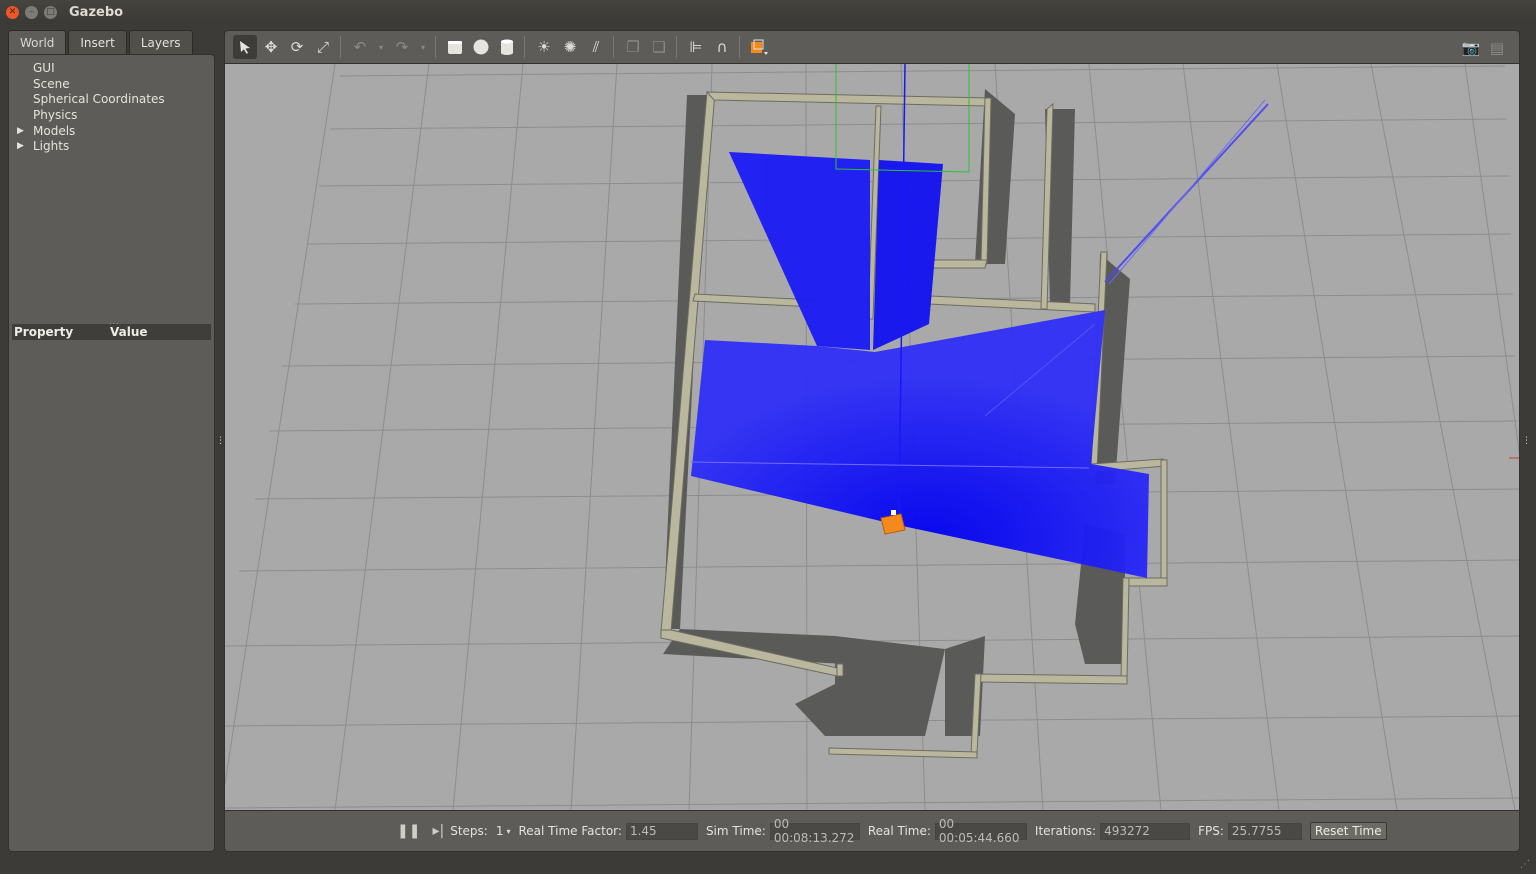  What do you see at coordinates (899, 831) in the screenshot?
I see `real-time-label: Real Time:` at bounding box center [899, 831].